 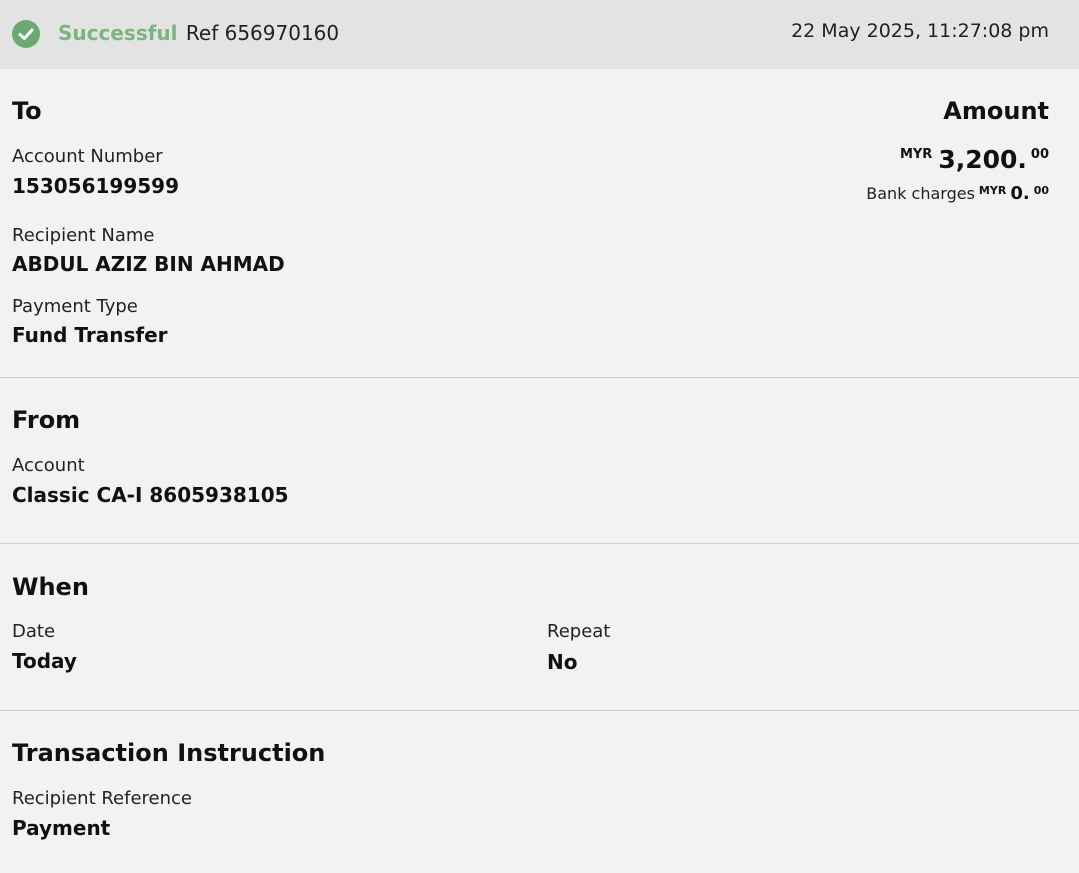 I want to click on to-heading: To, so click(x=27, y=111).